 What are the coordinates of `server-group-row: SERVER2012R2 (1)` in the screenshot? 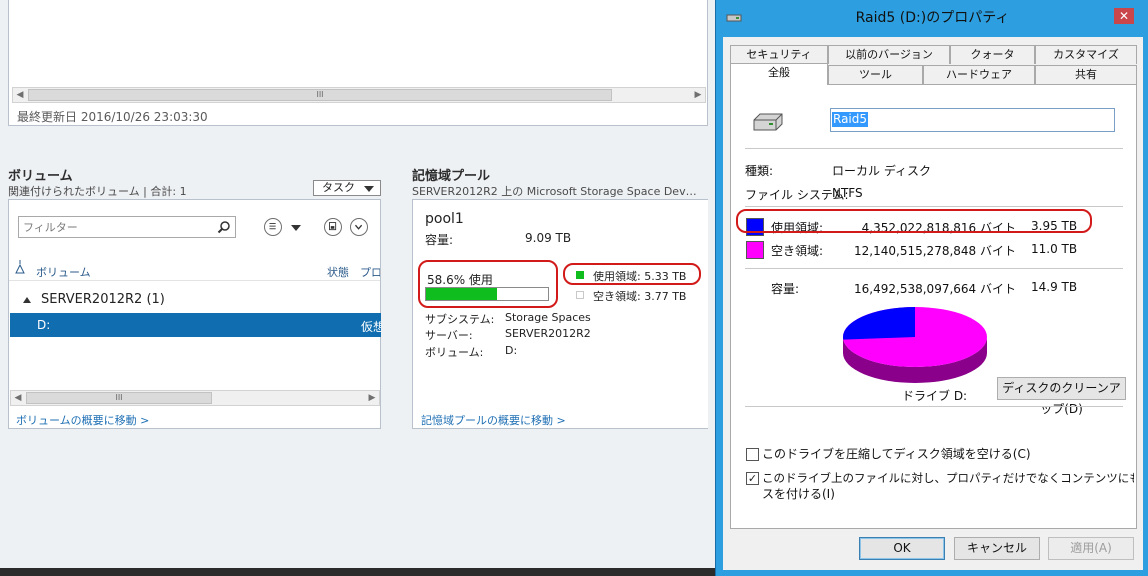 It's located at (94, 299).